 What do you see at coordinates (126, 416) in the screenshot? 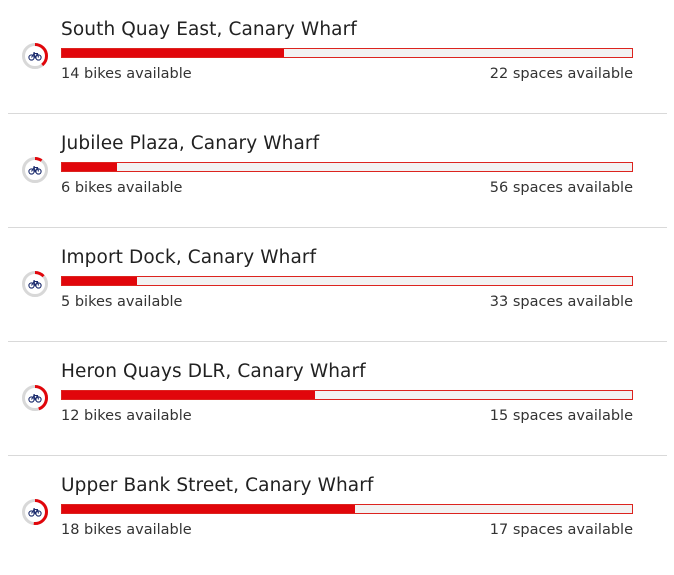
I see `bikes-available: 12 bikes available` at bounding box center [126, 416].